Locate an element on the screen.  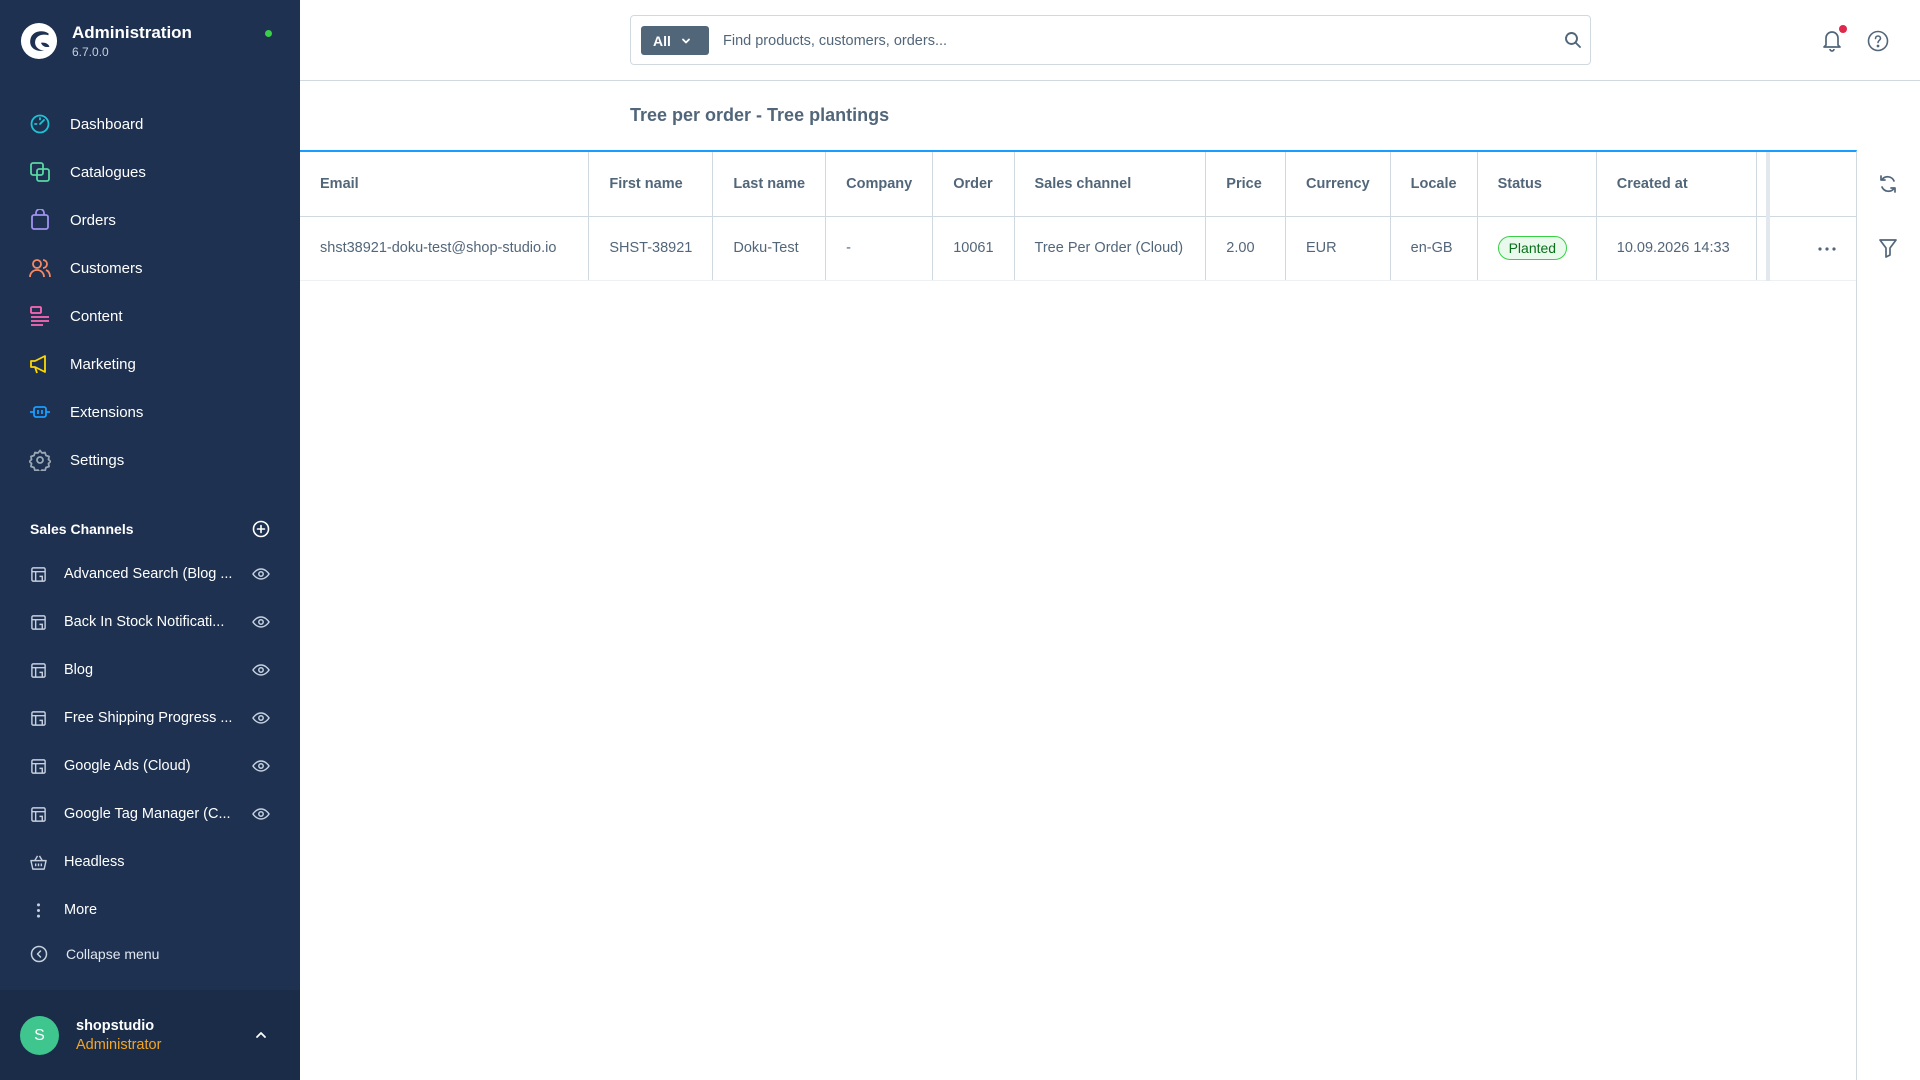
nav-label: Extensions is located at coordinates (107, 412).